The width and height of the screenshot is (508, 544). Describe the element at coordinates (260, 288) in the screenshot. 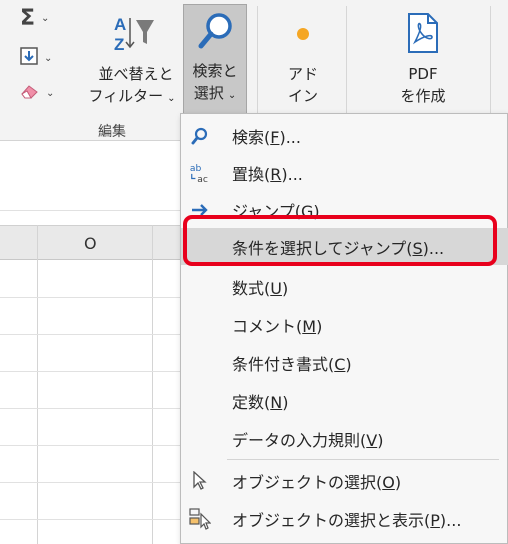

I see `menu-item-label: 数式(U)` at that location.